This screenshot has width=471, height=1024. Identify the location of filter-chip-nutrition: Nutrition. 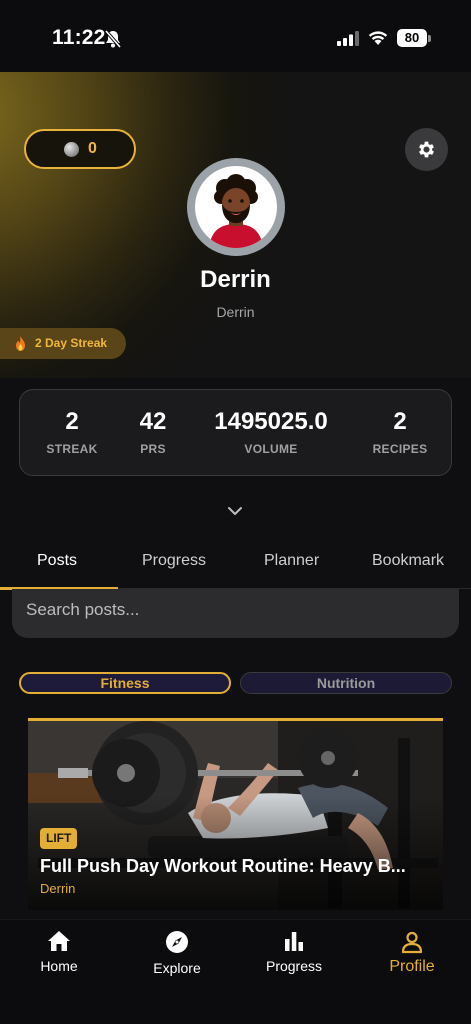
(346, 683).